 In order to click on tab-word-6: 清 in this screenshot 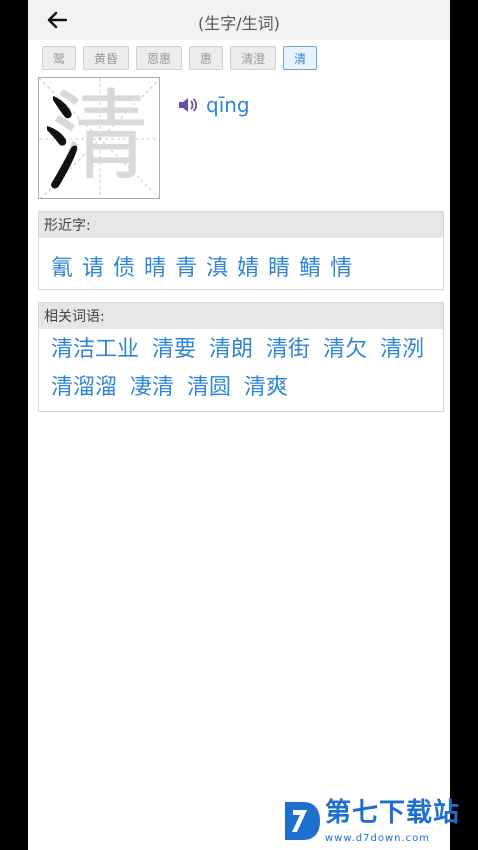, I will do `click(300, 58)`.